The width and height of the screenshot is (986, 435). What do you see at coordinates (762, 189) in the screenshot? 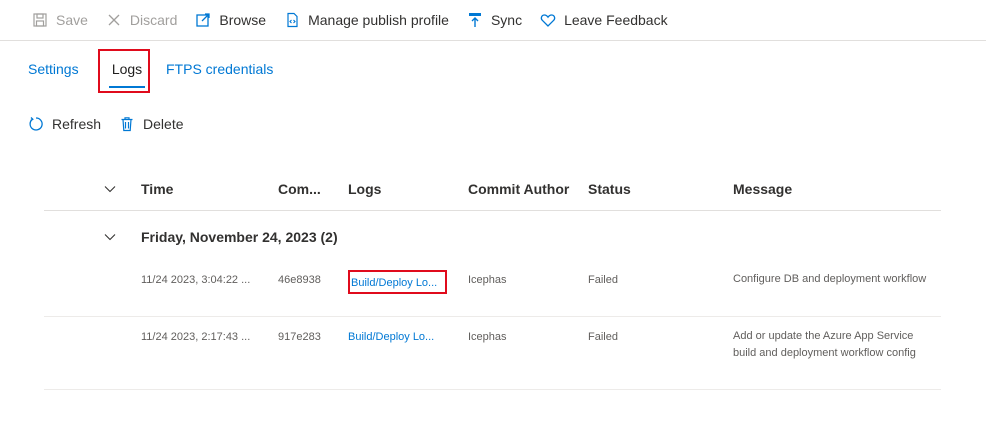
I see `column-header-message: Message` at bounding box center [762, 189].